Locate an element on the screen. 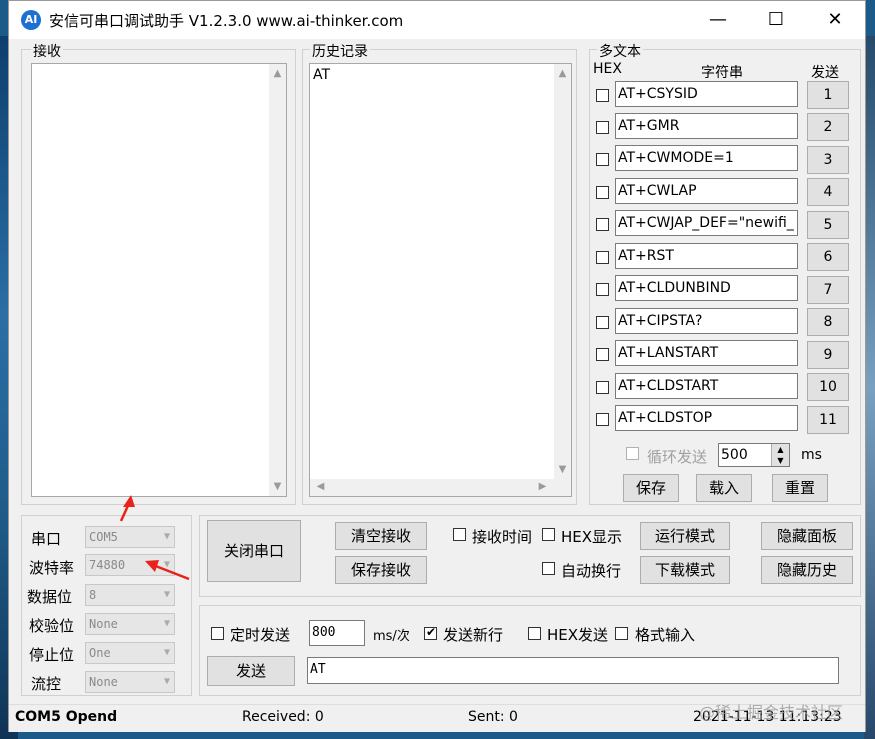 The image size is (875, 739). flow-control-select-value: None is located at coordinates (103, 682).